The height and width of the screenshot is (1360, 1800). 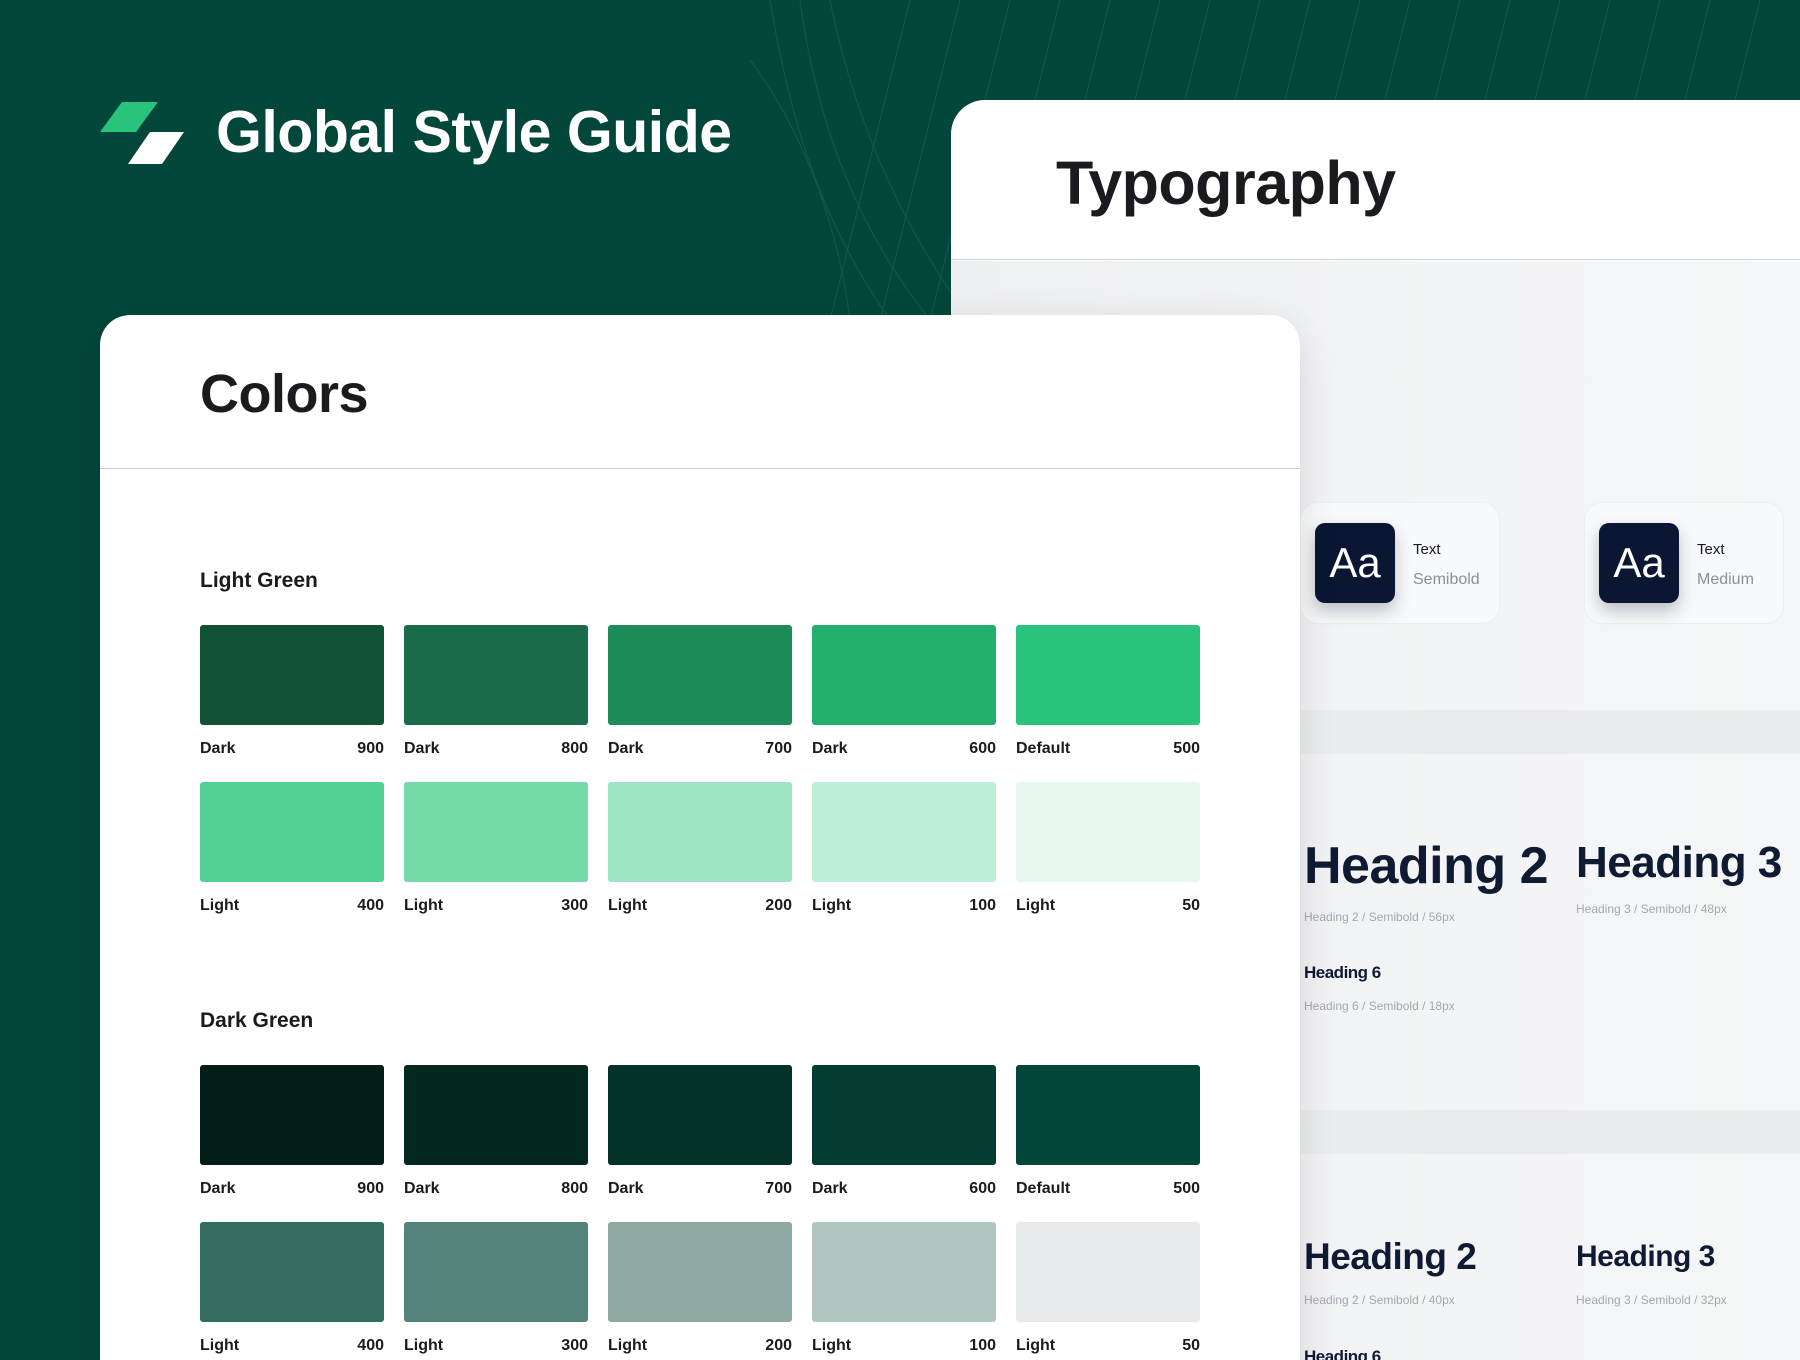 What do you see at coordinates (982, 748) in the screenshot?
I see `swatch-value: 600` at bounding box center [982, 748].